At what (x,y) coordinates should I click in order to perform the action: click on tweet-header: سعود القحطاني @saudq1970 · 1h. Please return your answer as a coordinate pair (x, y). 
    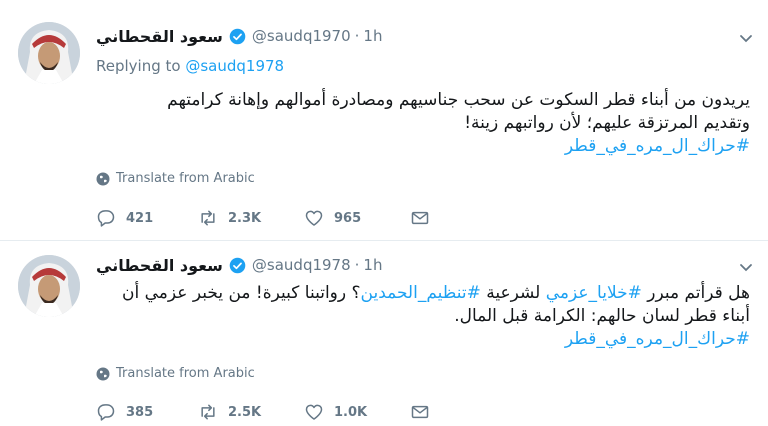
    Looking at the image, I should click on (239, 36).